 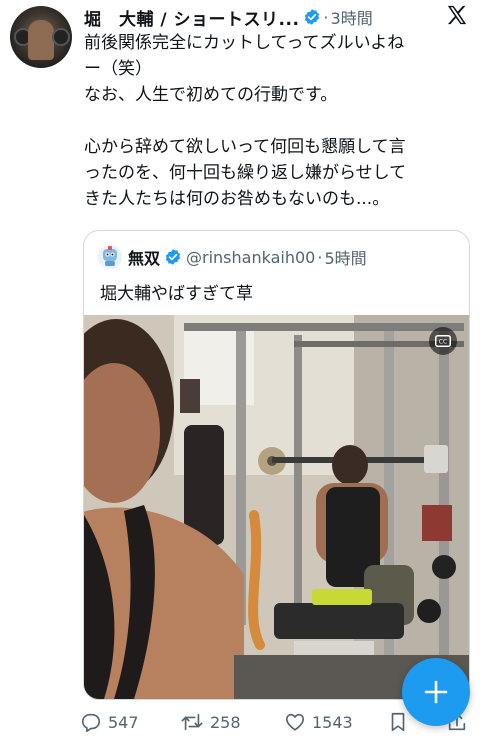 I want to click on reply-count: 547, so click(x=123, y=722).